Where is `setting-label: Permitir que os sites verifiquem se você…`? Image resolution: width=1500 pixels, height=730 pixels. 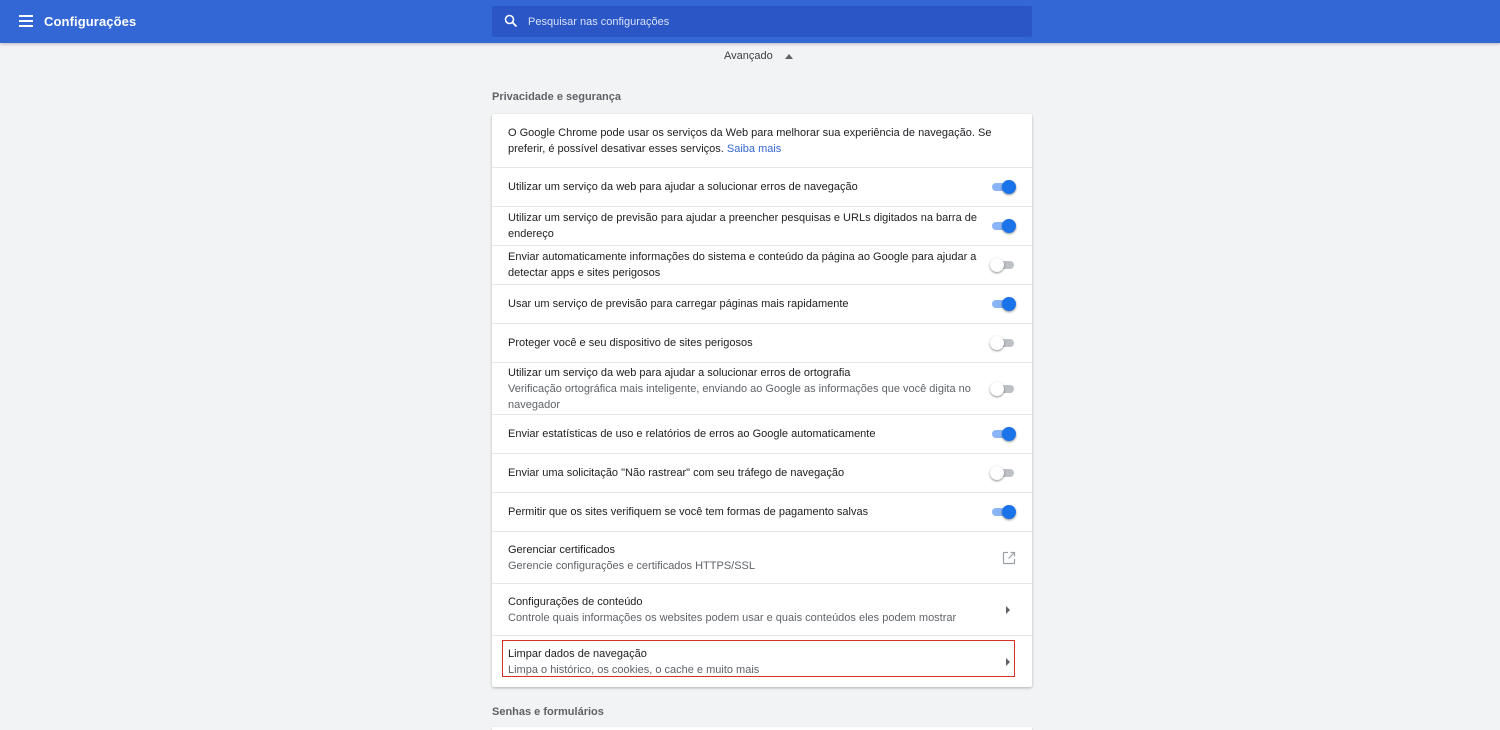 setting-label: Permitir que os sites verifiquem se você… is located at coordinates (688, 512).